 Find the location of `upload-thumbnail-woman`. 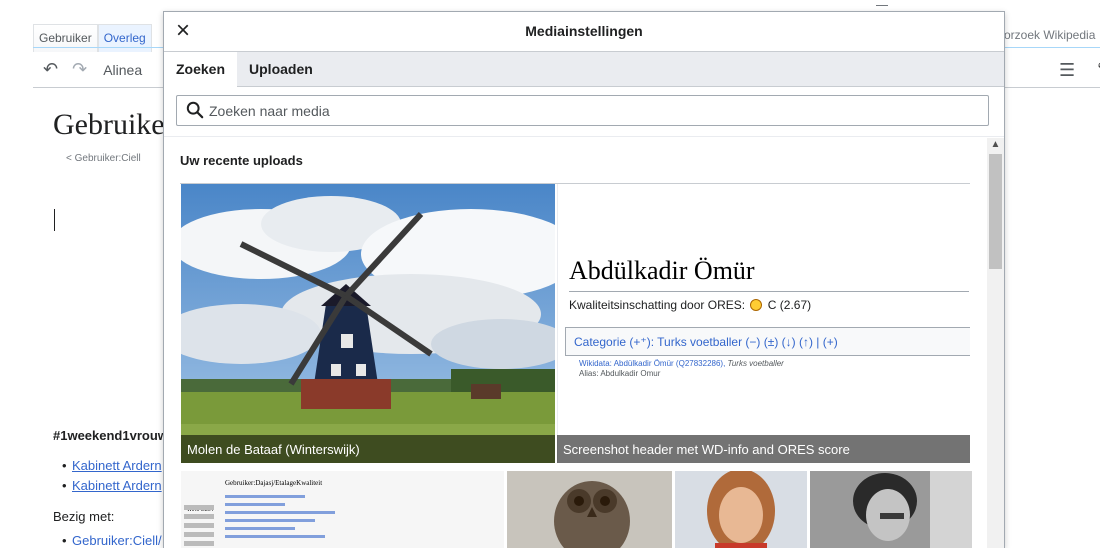

upload-thumbnail-woman is located at coordinates (741, 509).